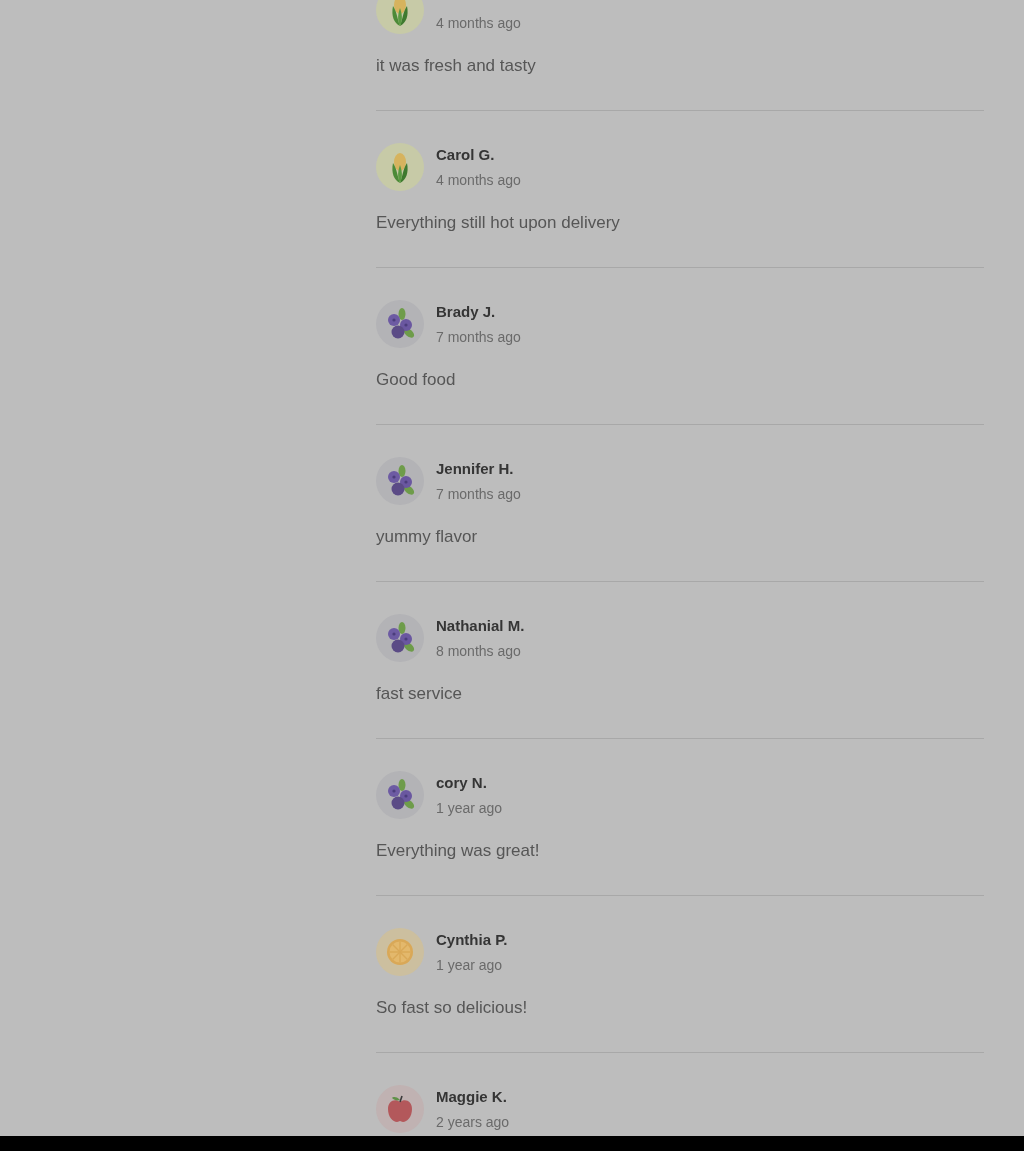 The image size is (1024, 1151). Describe the element at coordinates (419, 694) in the screenshot. I see `review-text: fast service` at that location.